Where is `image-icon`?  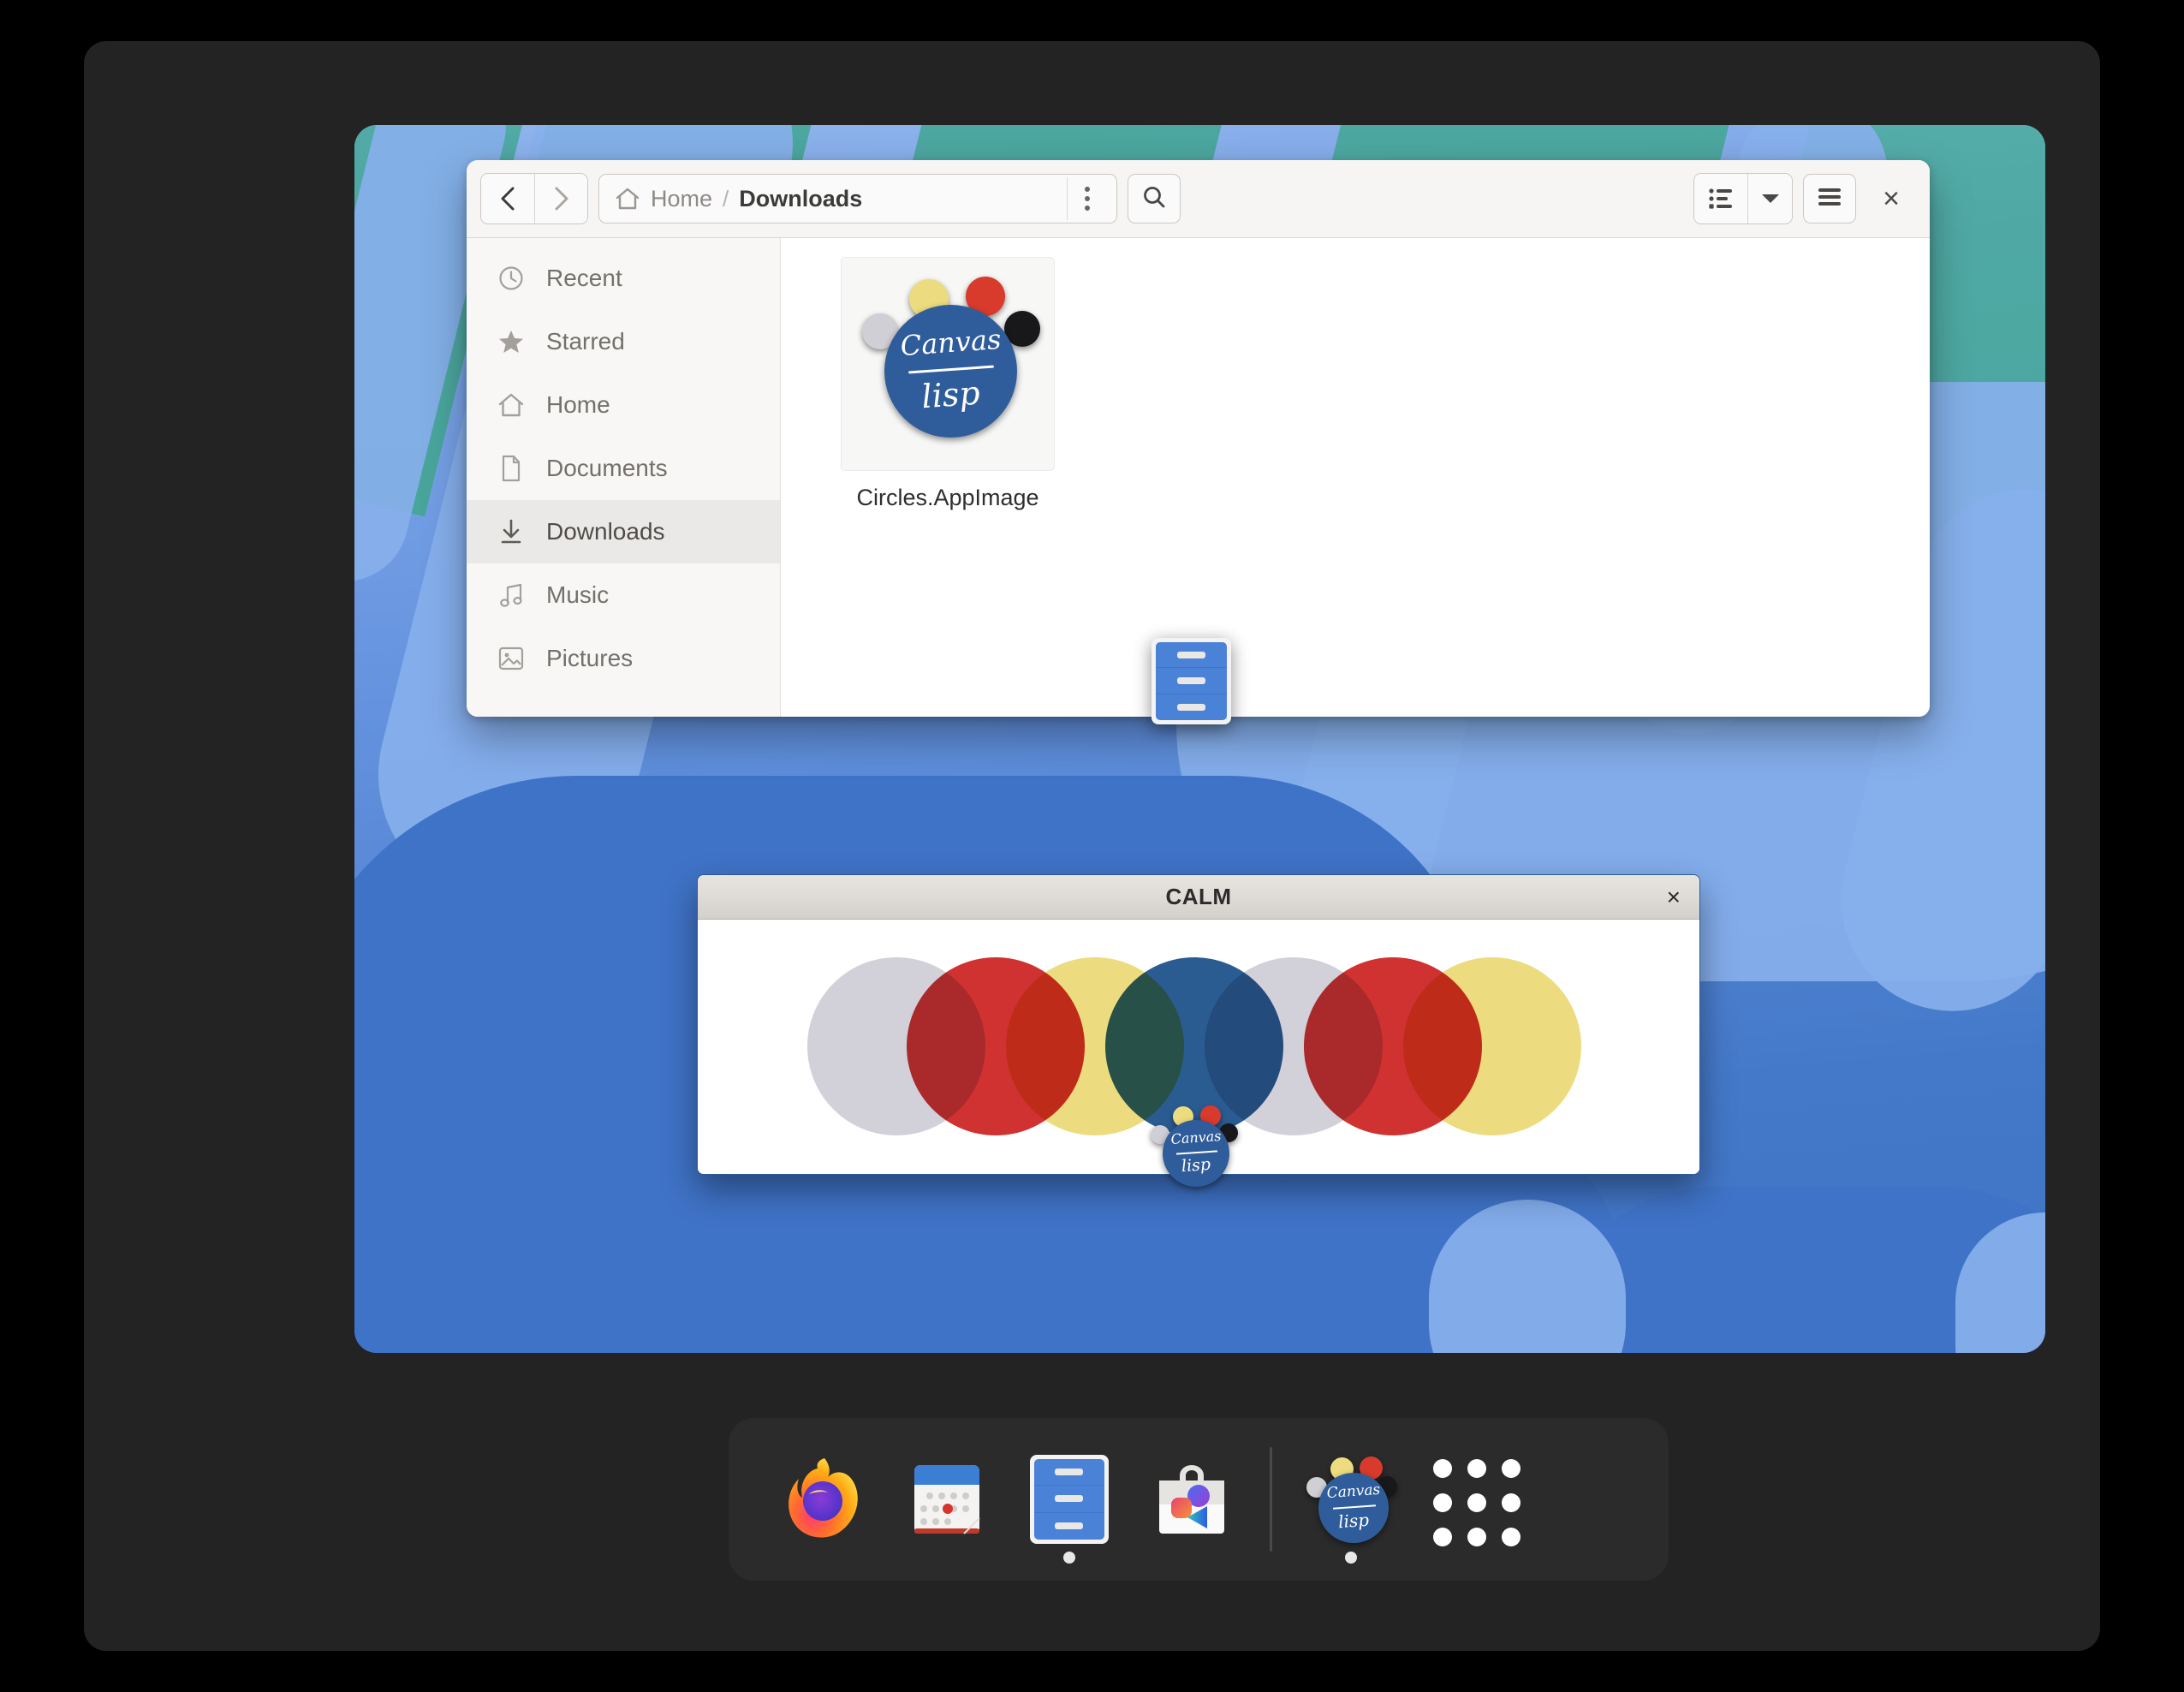 image-icon is located at coordinates (512, 658).